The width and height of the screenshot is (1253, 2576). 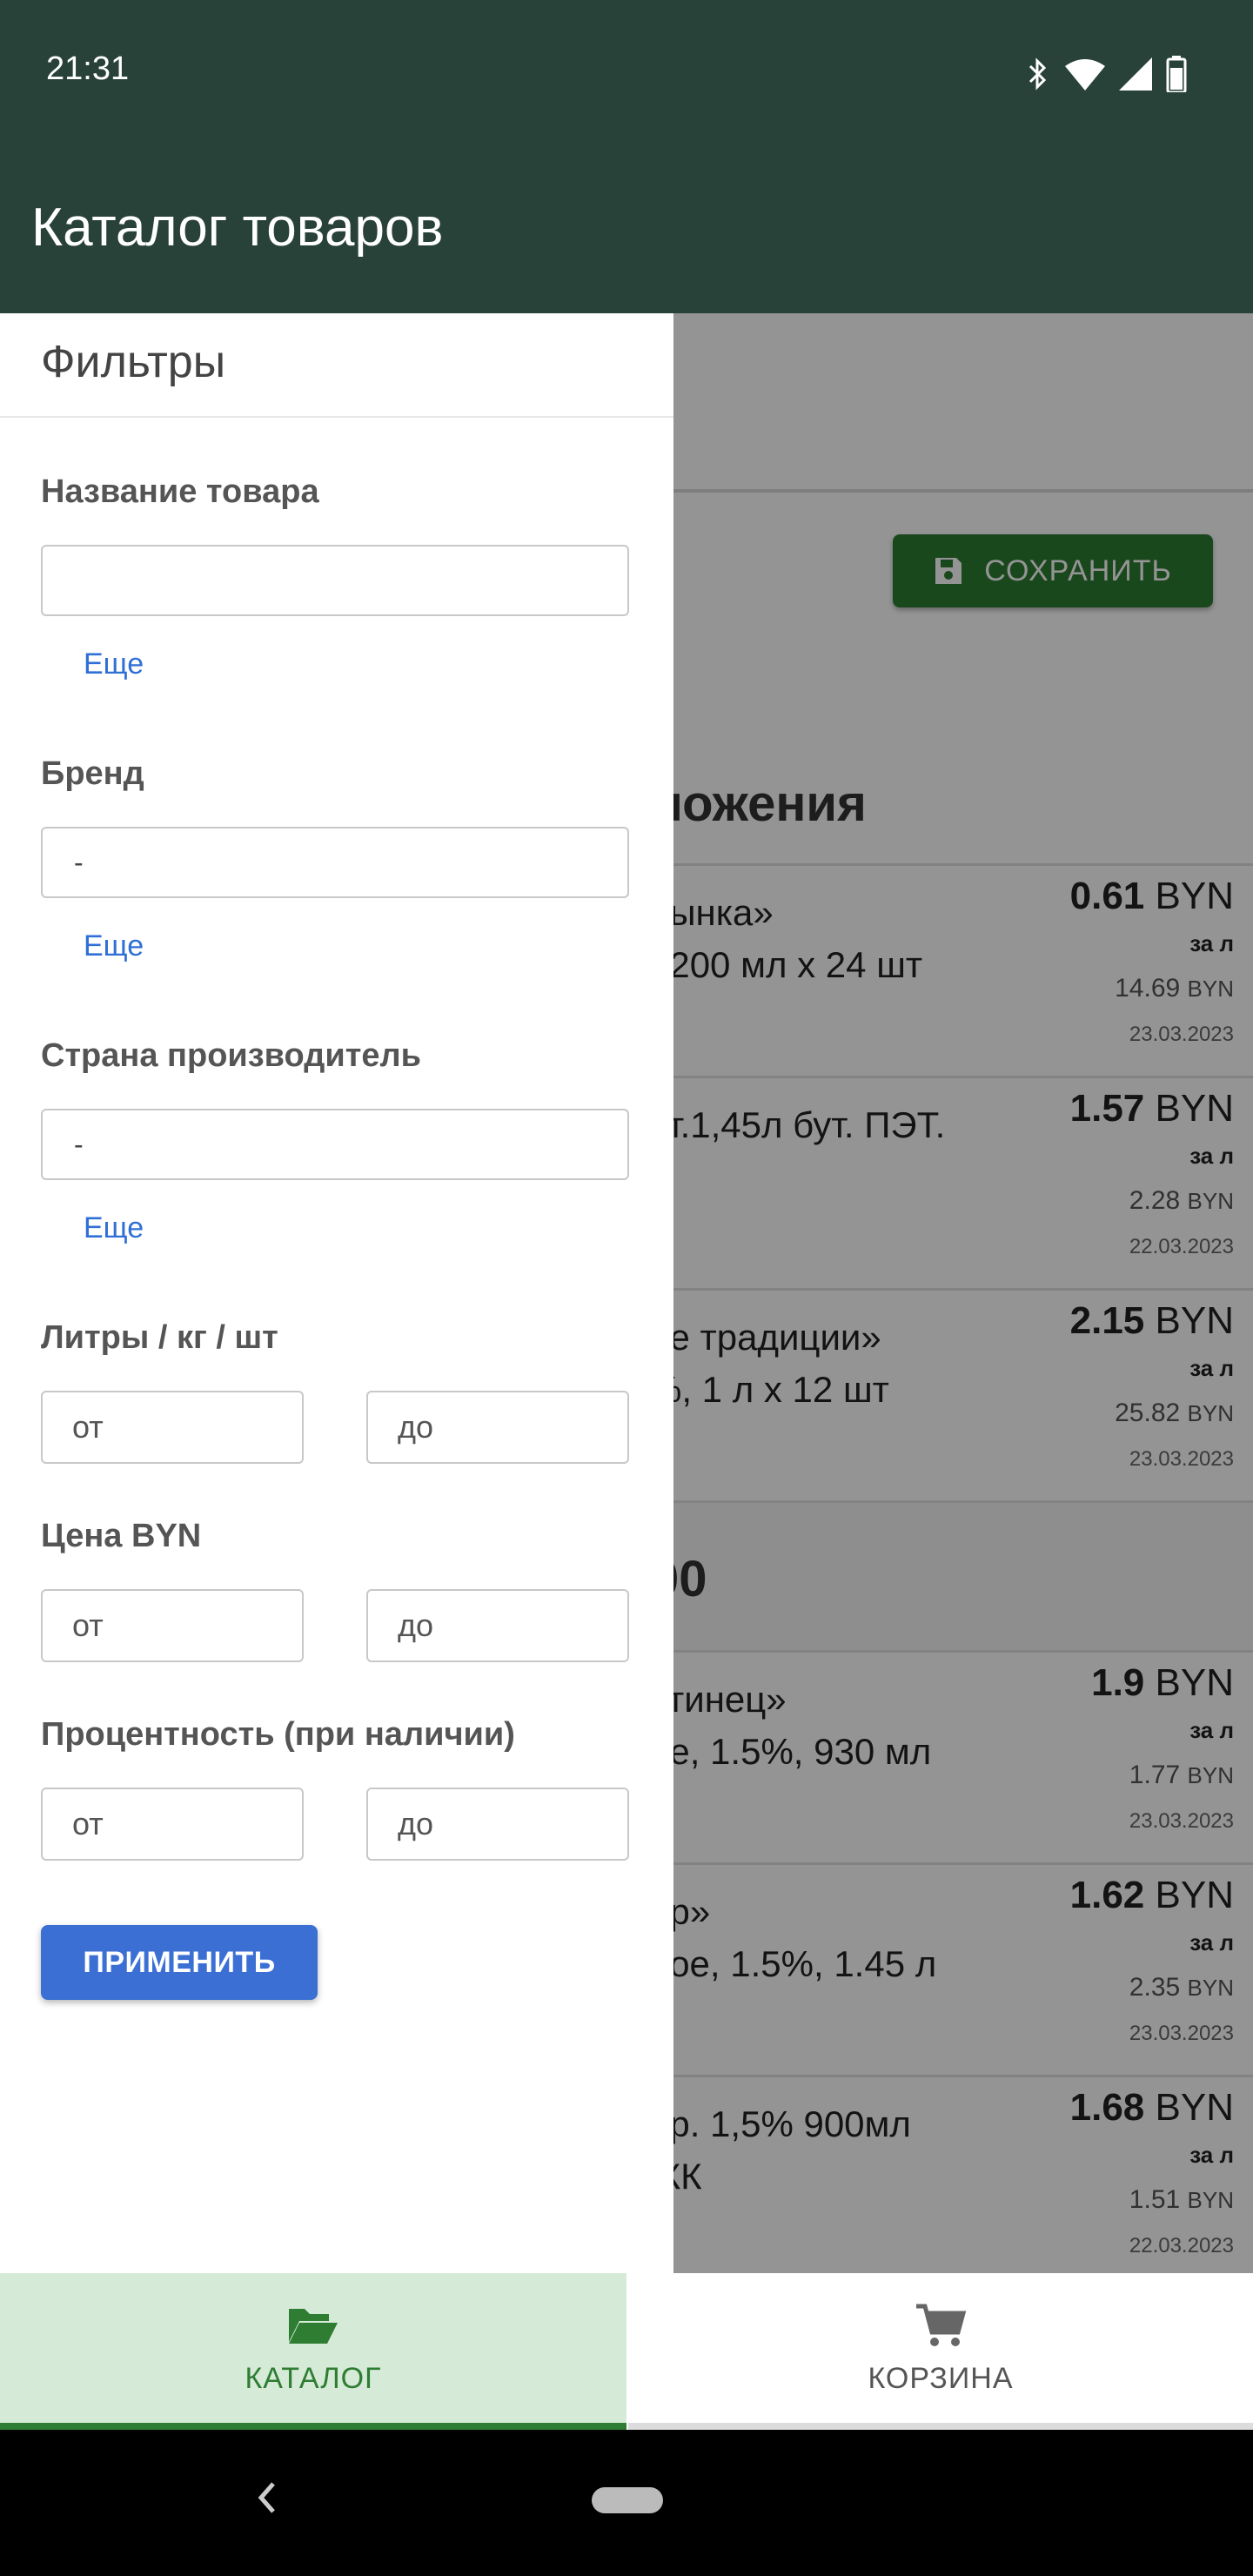 I want to click on status-bar: 21:31, so click(x=626, y=73).